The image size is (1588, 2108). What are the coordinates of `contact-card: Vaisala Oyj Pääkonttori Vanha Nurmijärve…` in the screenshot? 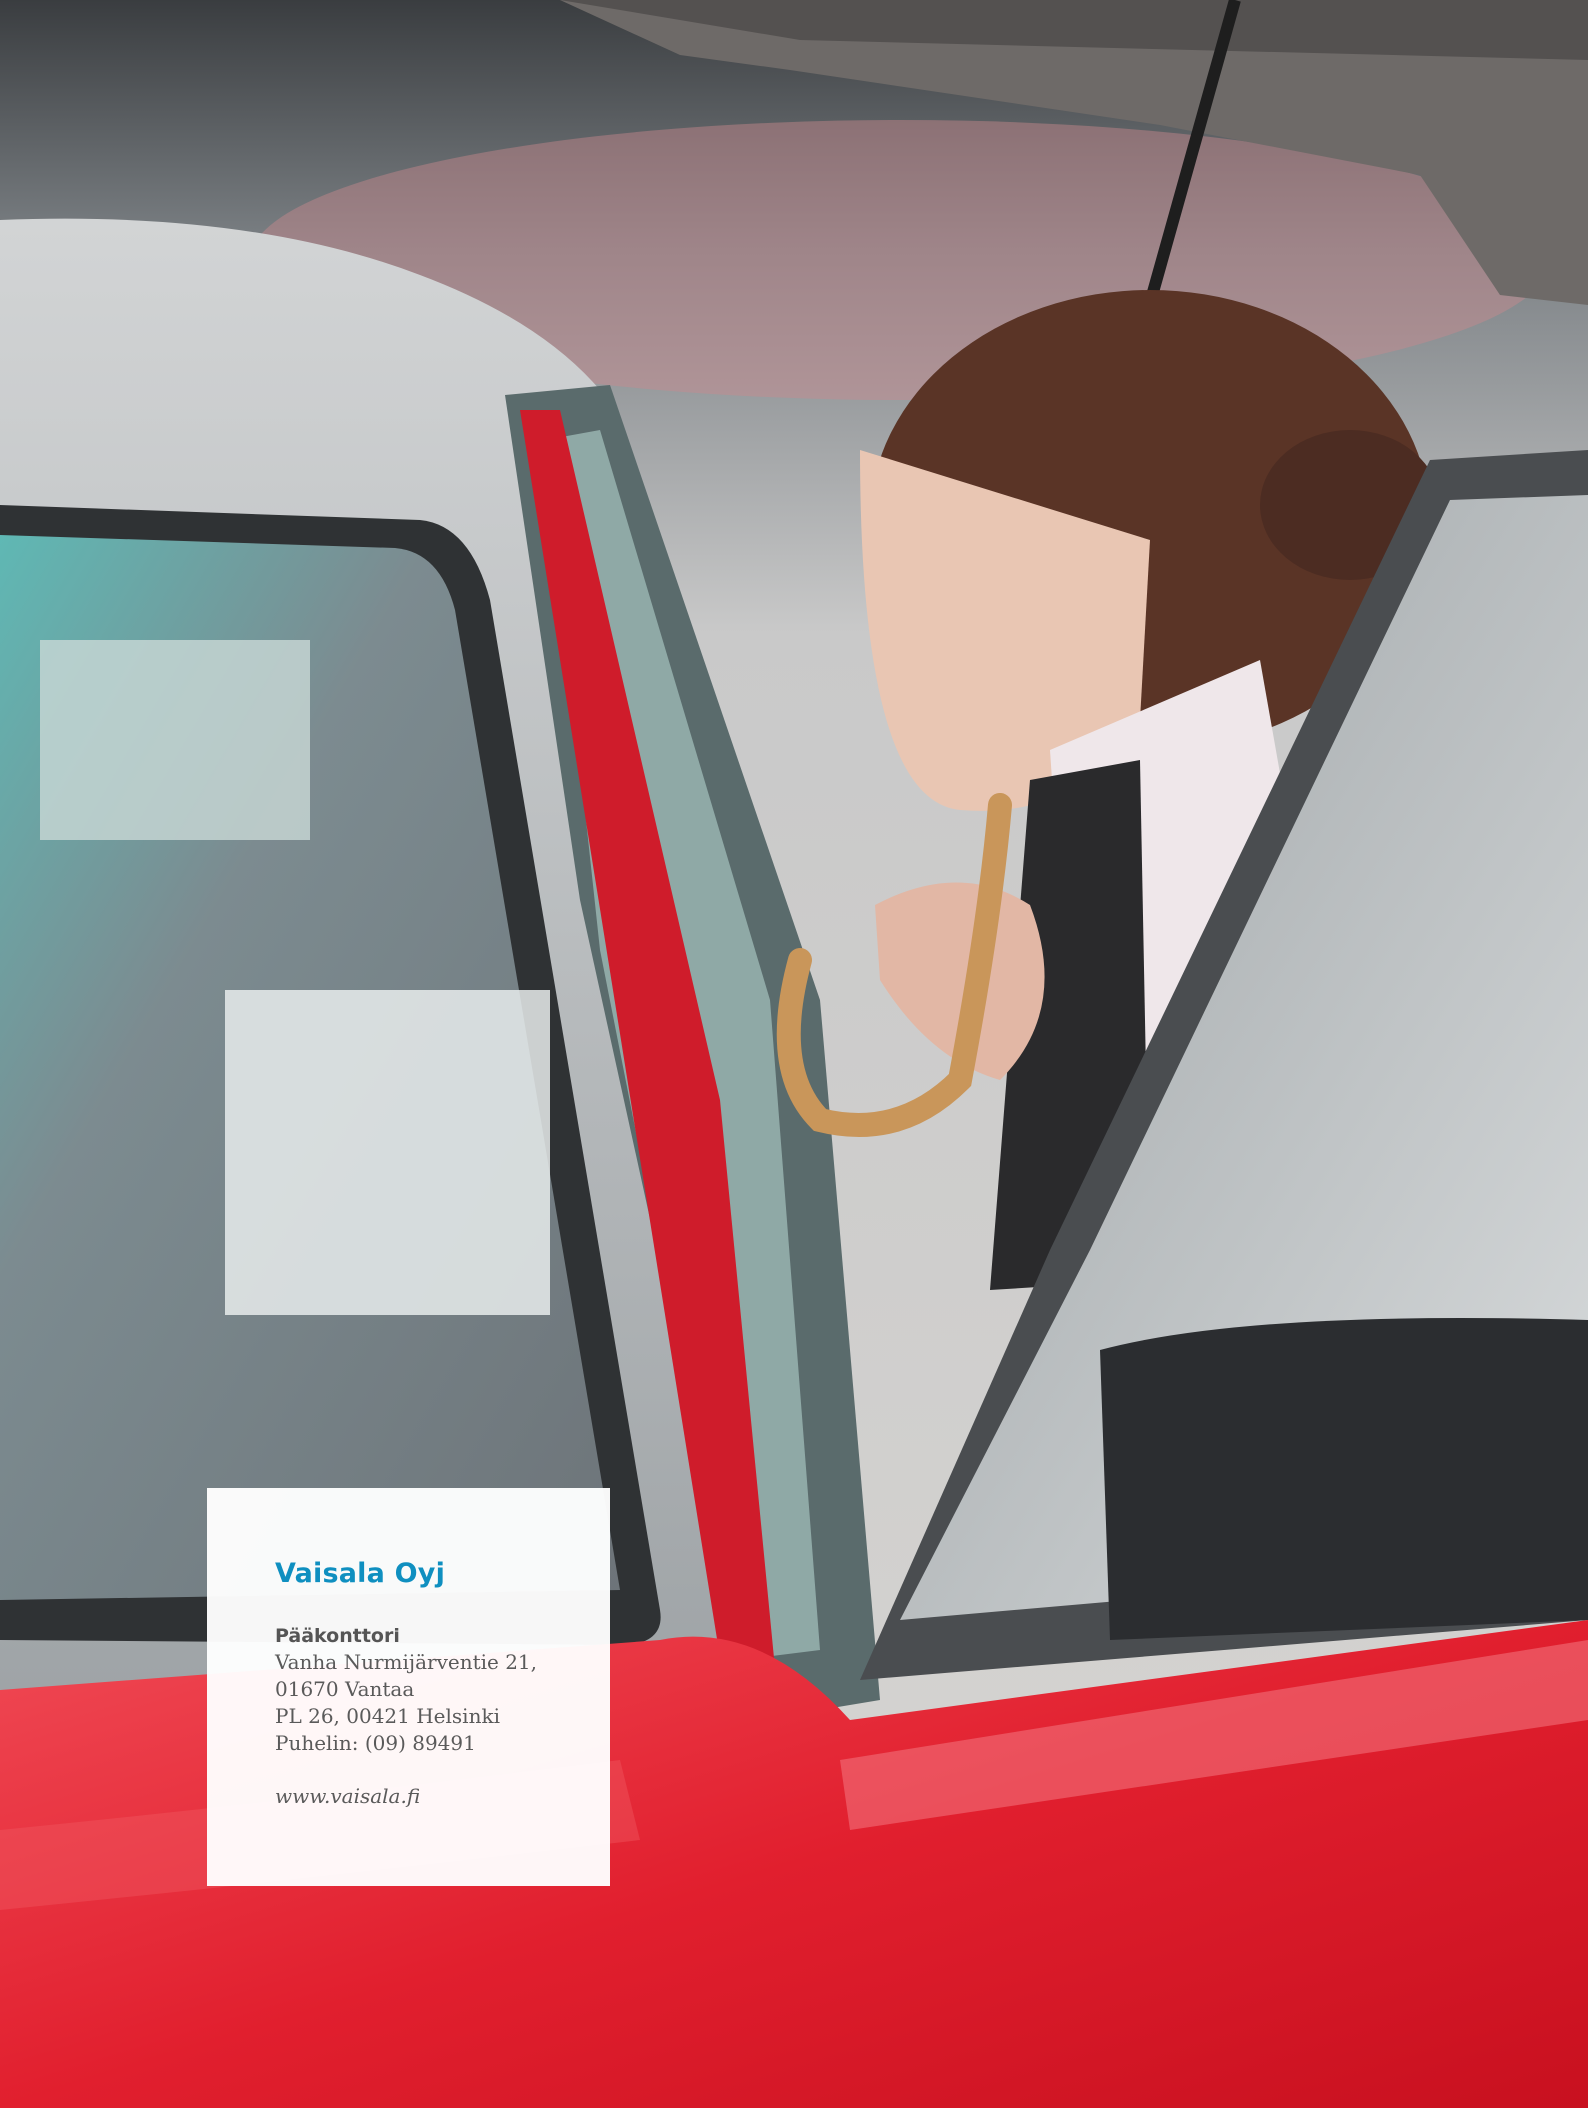 It's located at (408, 1687).